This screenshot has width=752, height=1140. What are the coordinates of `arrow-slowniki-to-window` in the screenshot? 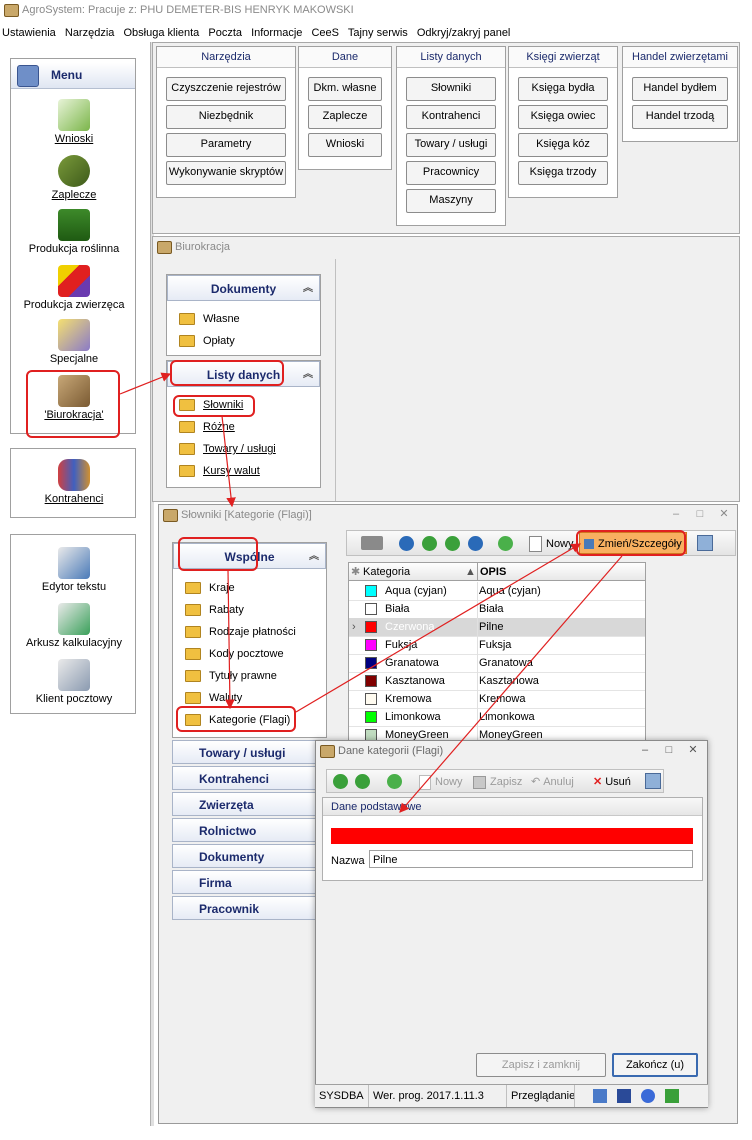 It's located at (228, 461).